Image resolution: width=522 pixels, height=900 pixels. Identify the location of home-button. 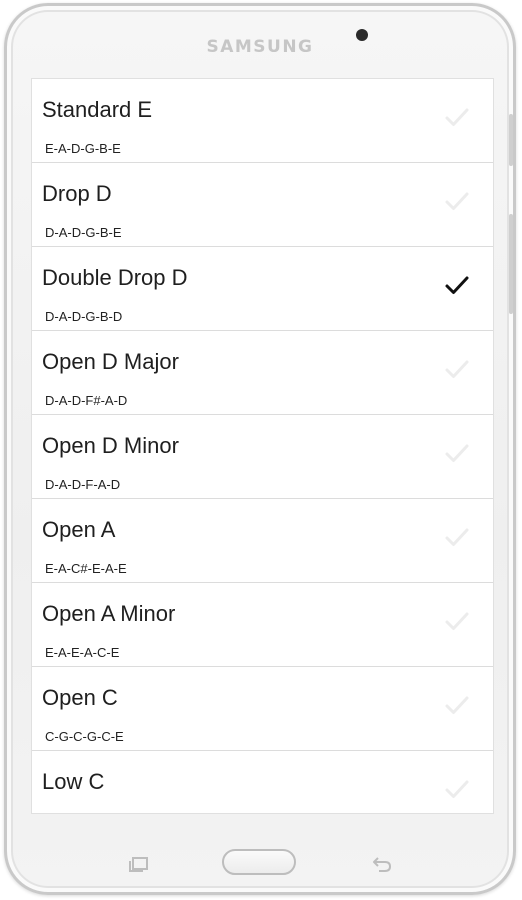
(259, 862).